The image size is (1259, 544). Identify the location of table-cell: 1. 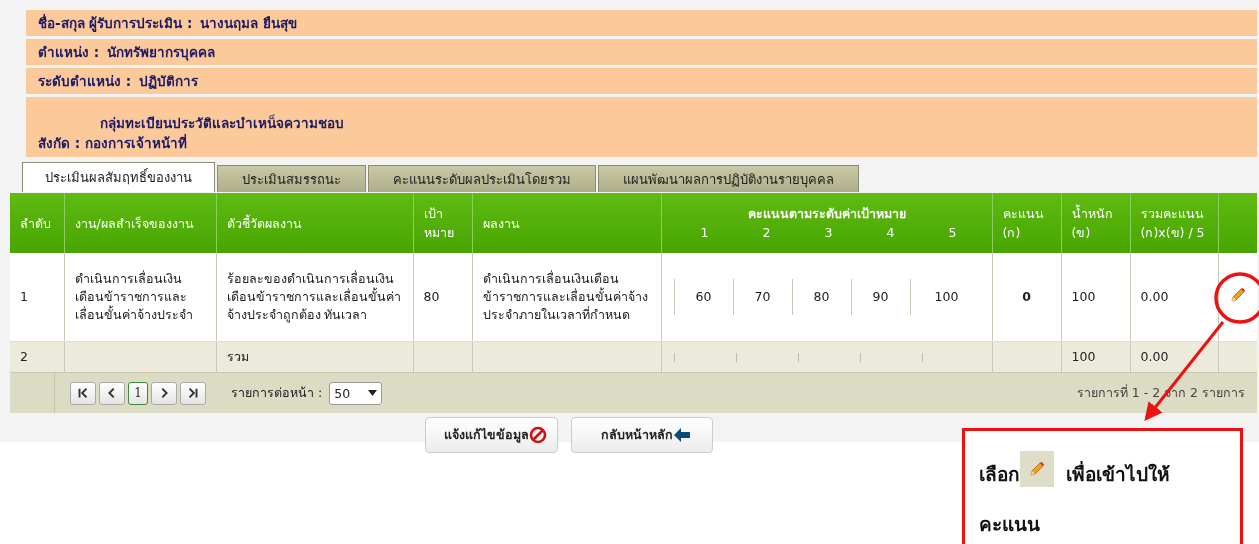
(24, 296).